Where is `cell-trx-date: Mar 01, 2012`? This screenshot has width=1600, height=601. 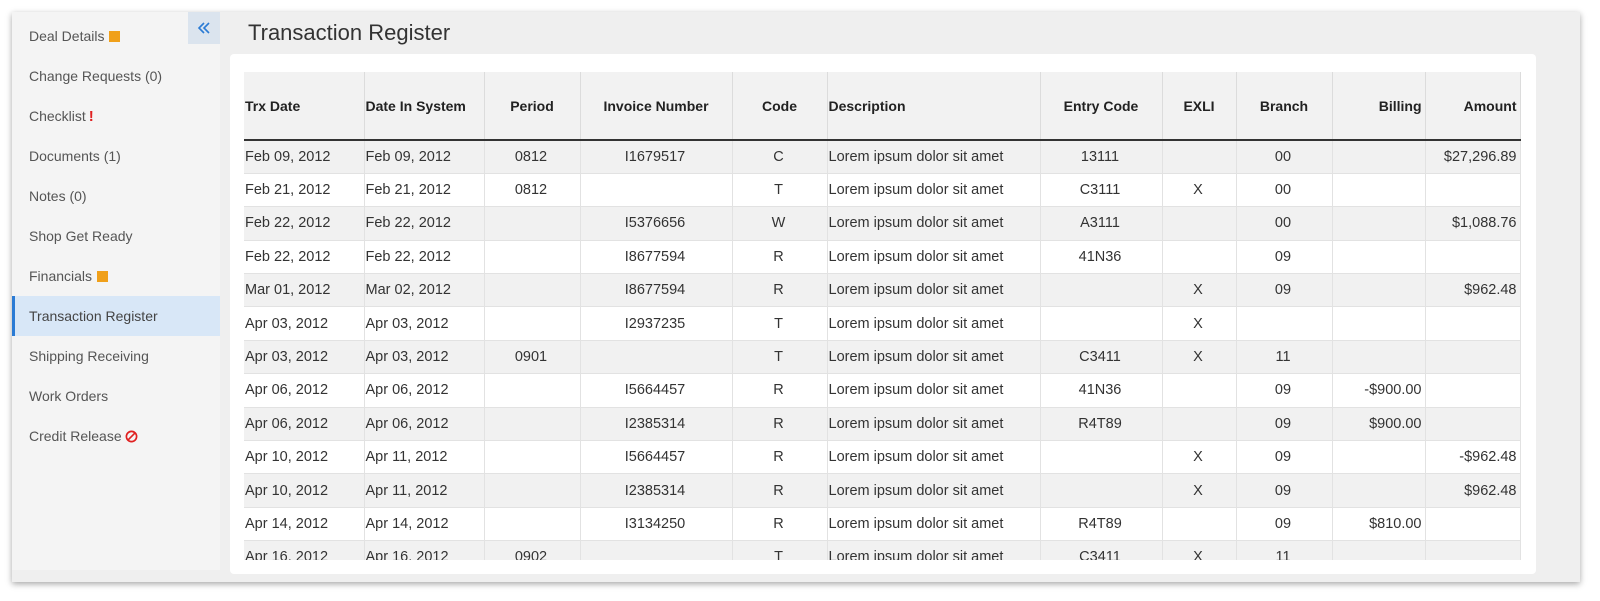 cell-trx-date: Mar 01, 2012 is located at coordinates (304, 290).